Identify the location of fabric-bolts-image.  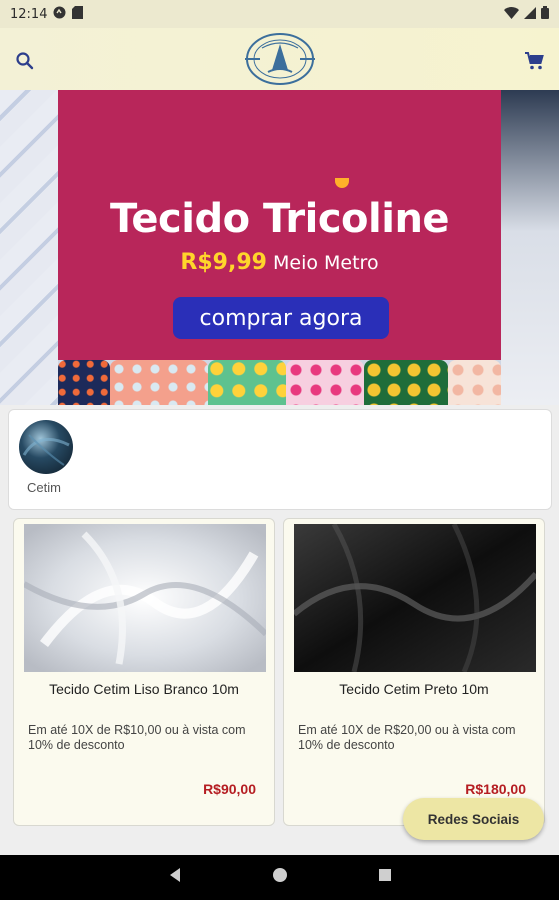
(279, 382).